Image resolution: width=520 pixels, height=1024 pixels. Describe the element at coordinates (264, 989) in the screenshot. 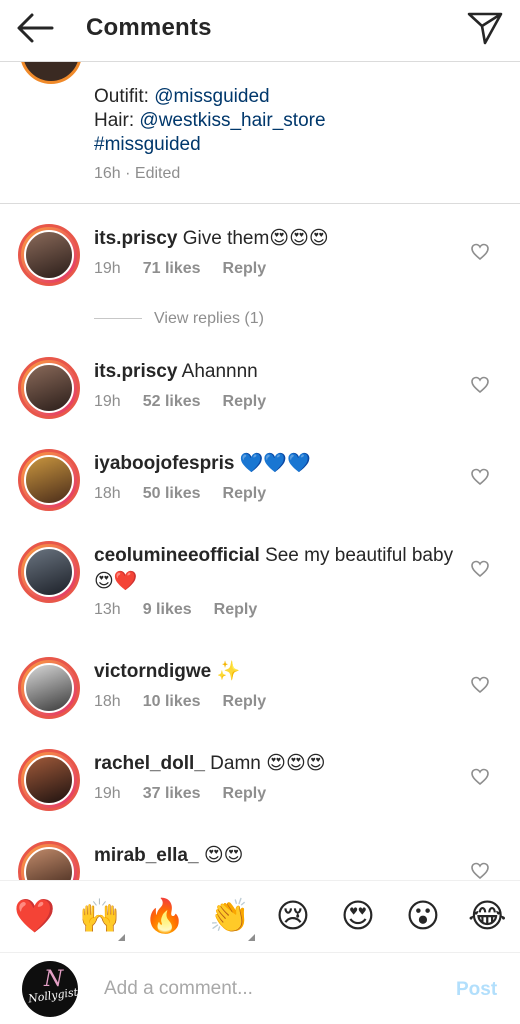

I see `comment-input` at that location.